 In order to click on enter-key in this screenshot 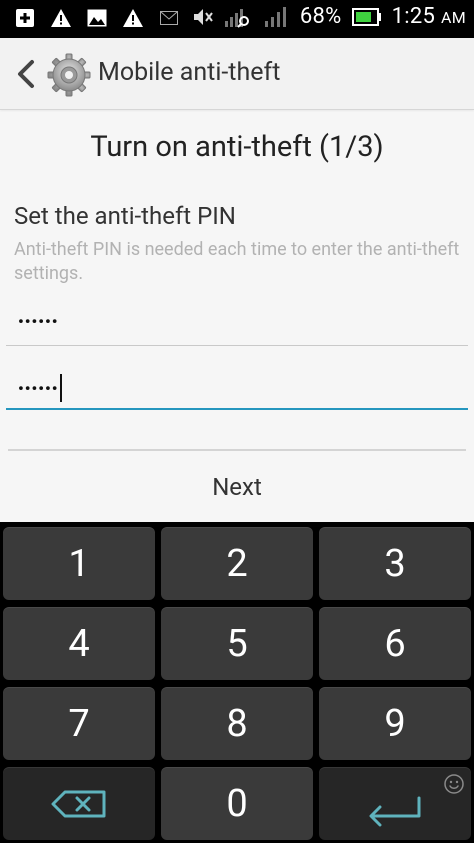, I will do `click(395, 803)`.